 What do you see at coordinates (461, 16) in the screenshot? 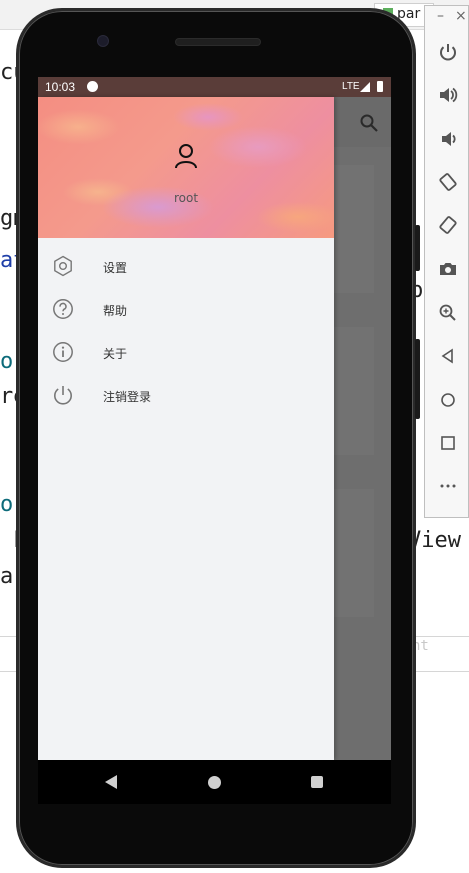
I see `close-button: ×` at bounding box center [461, 16].